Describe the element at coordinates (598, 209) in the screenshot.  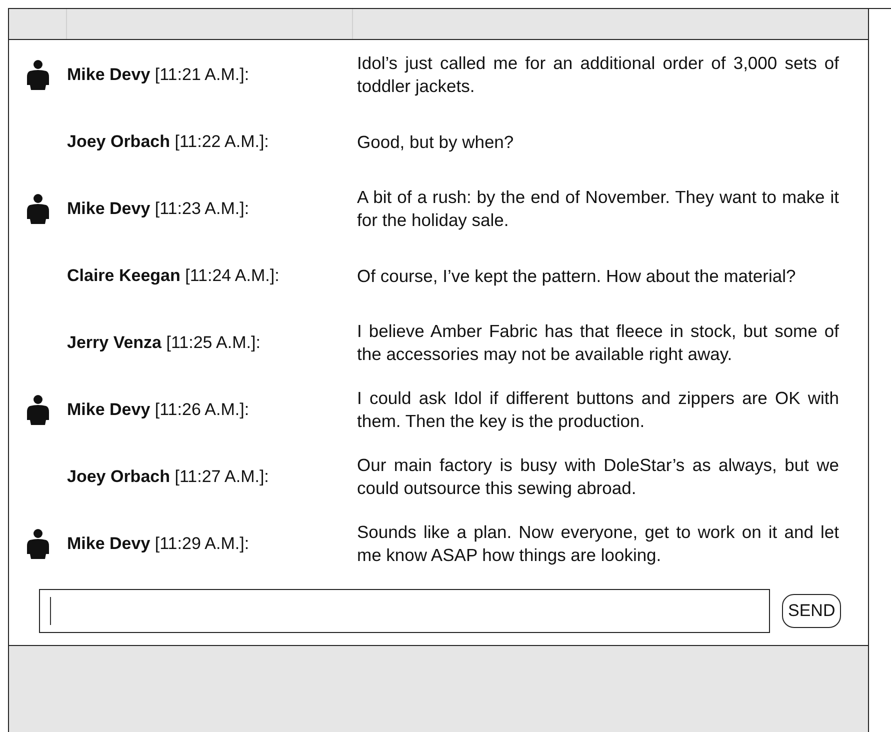
I see `message-text: A bit of a rush: by the end of November. They want to make it for the holiday sale.` at that location.